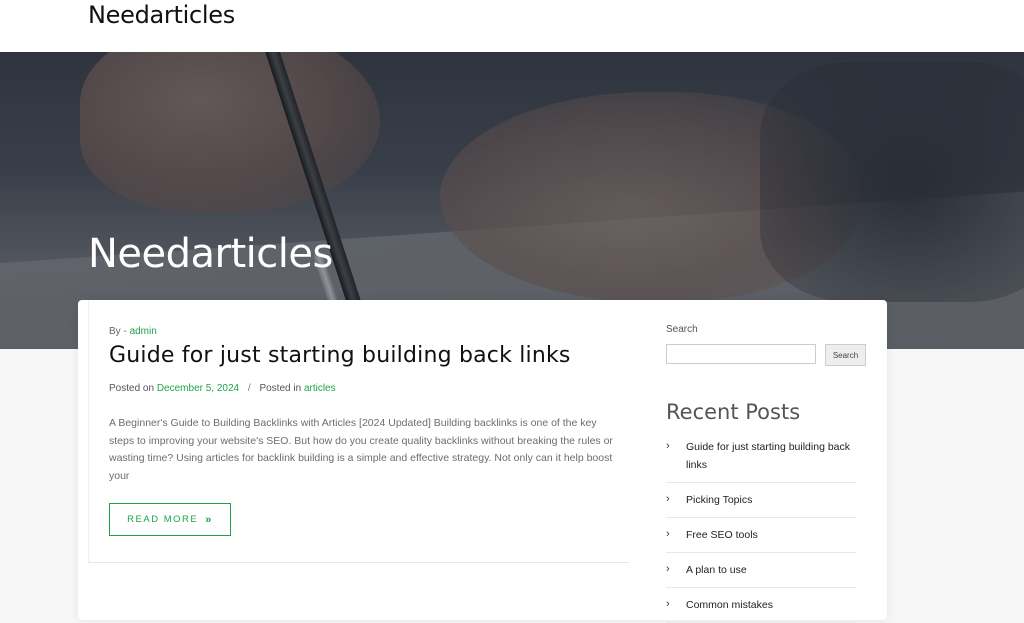 The height and width of the screenshot is (623, 1024). What do you see at coordinates (143, 331) in the screenshot?
I see `author-link: admin` at bounding box center [143, 331].